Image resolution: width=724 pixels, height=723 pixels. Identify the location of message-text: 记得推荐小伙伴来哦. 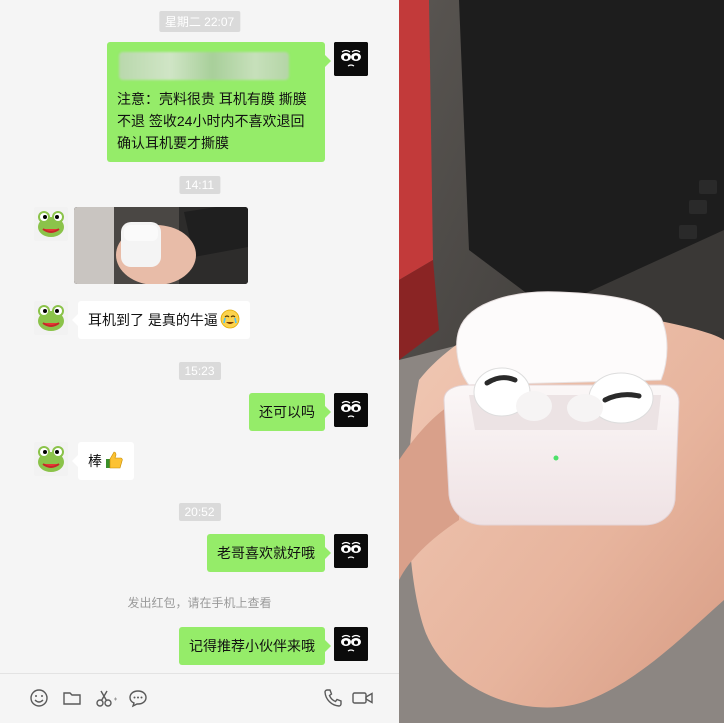
(252, 646).